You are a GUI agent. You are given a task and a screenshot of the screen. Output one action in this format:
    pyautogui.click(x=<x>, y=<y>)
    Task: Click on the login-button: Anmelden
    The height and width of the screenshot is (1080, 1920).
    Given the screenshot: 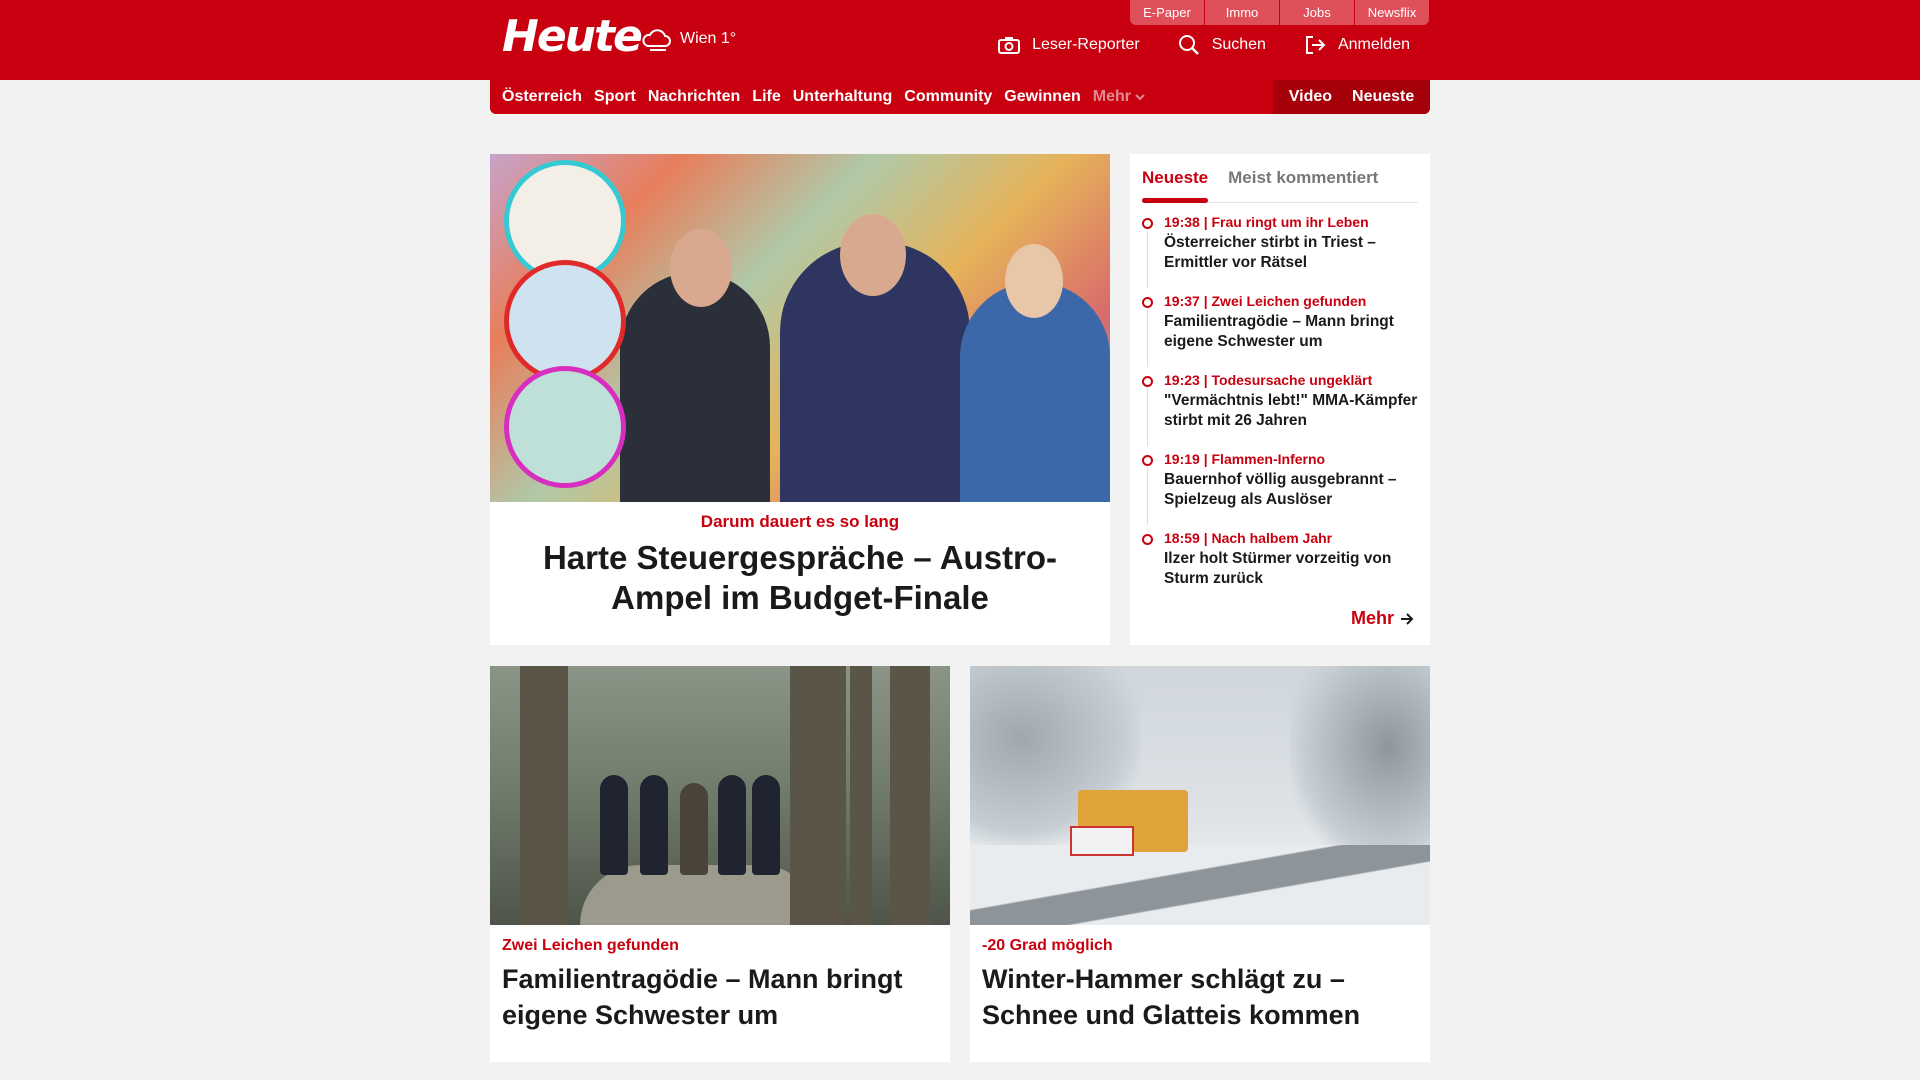 What is the action you would take?
    pyautogui.click(x=1357, y=45)
    